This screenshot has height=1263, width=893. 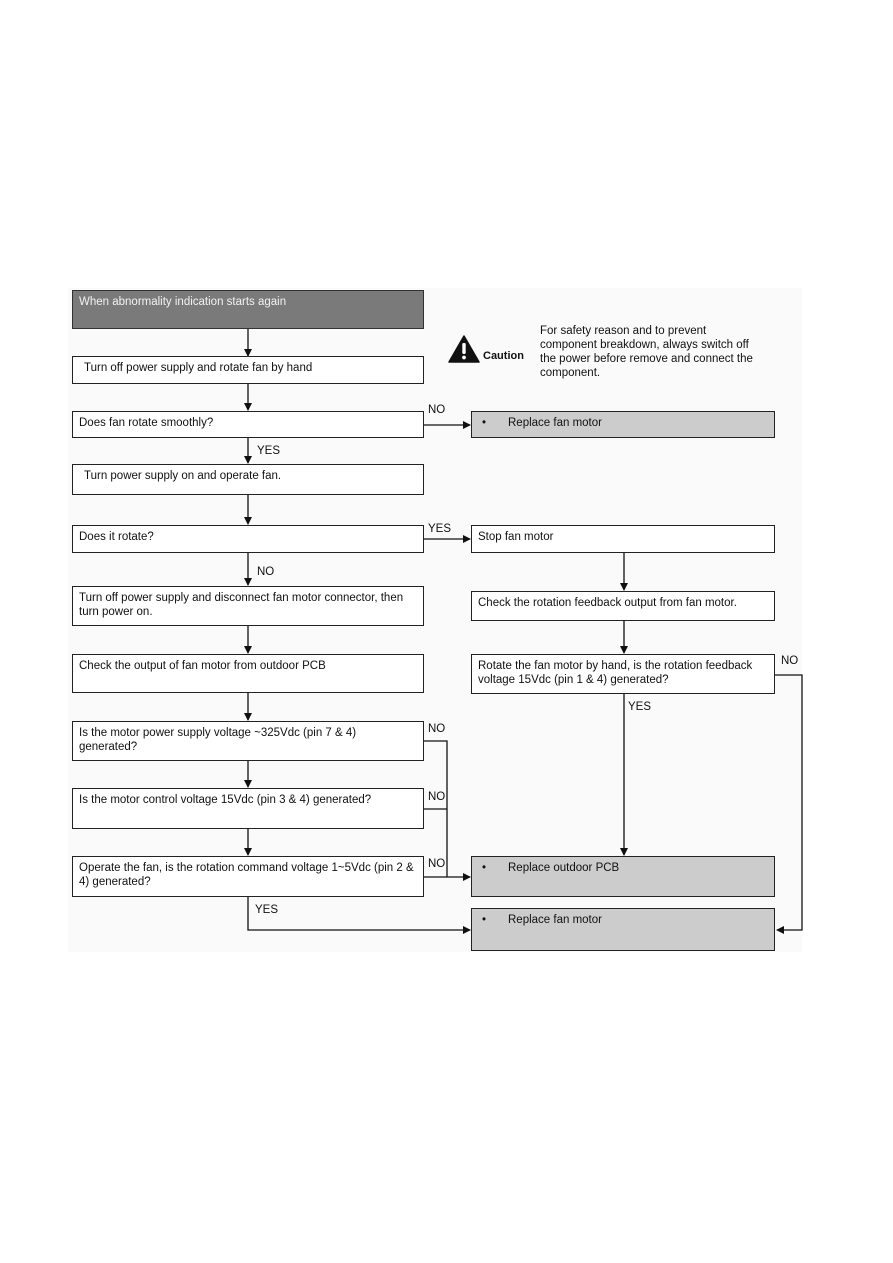 I want to click on caution-label: Caution, so click(x=503, y=356).